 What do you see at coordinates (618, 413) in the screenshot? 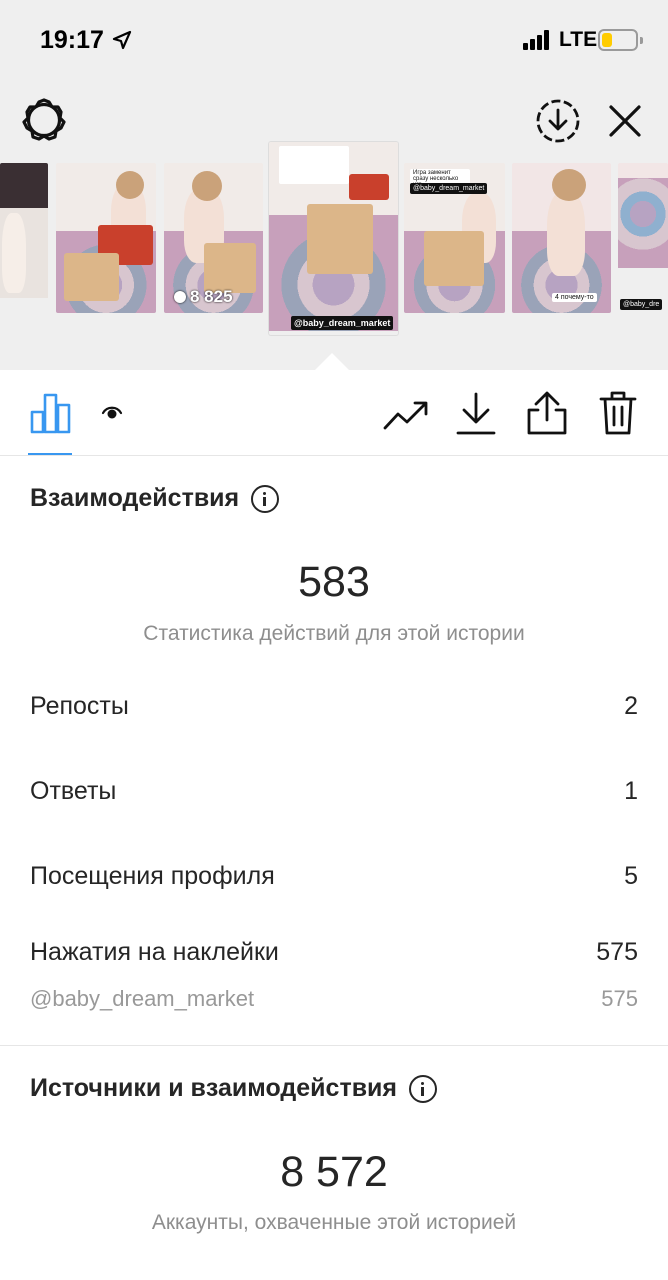
I see `trash-icon` at bounding box center [618, 413].